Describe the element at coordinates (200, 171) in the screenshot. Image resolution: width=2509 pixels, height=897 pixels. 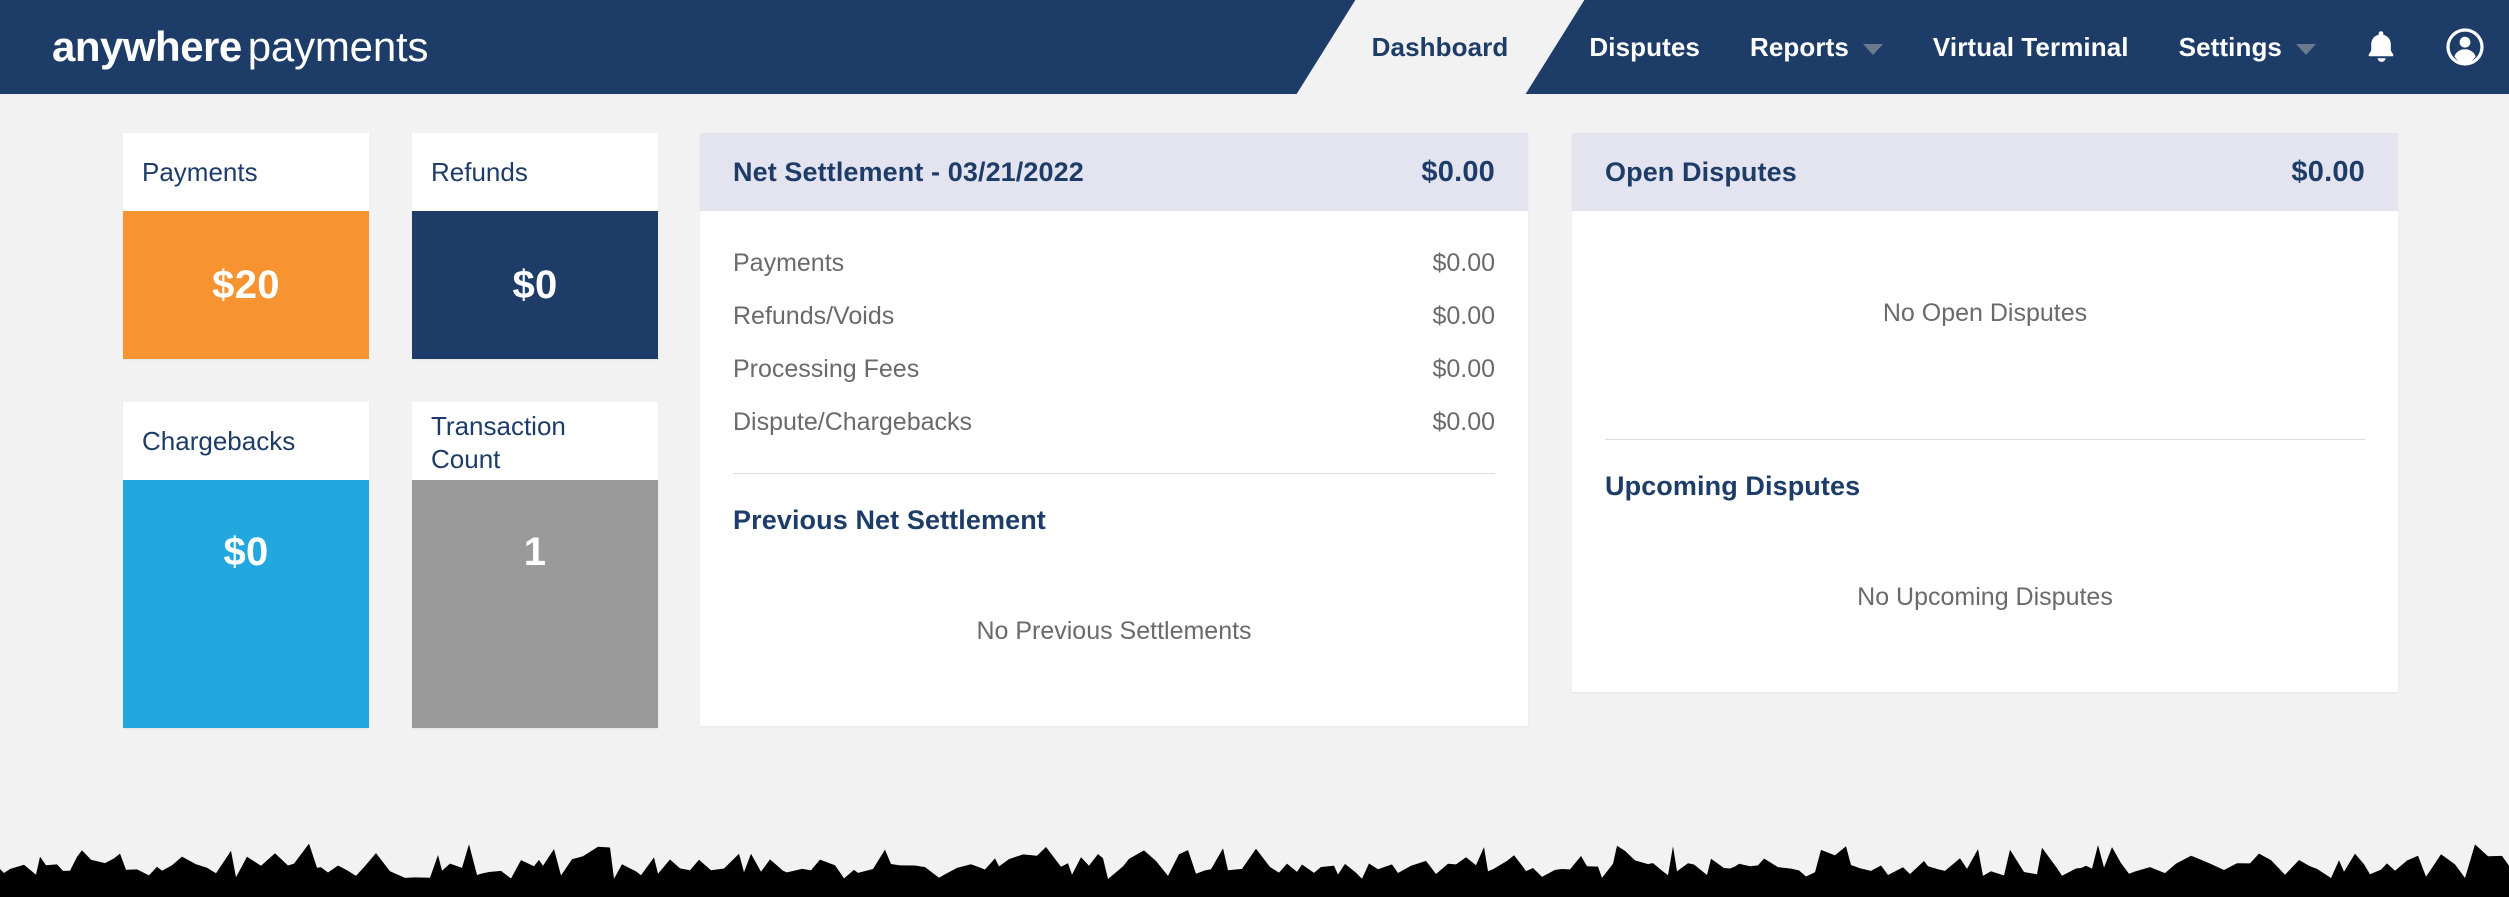
I see `metric-card-payments-title: Payments` at that location.